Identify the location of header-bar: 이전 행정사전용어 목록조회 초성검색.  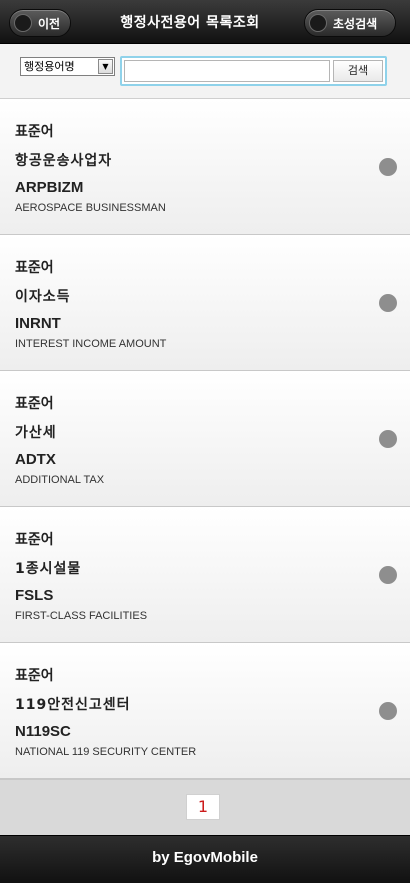
(205, 22).